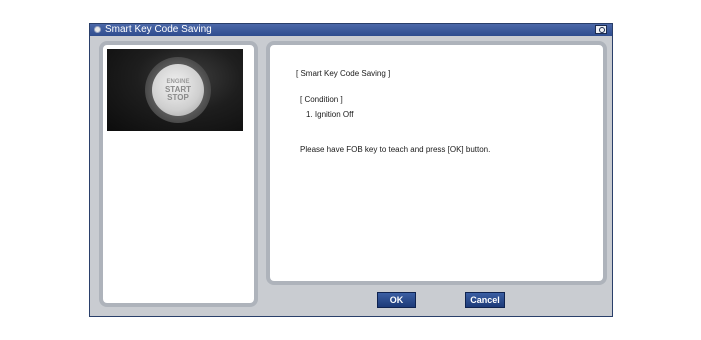 The height and width of the screenshot is (340, 701). Describe the element at coordinates (330, 114) in the screenshot. I see `condition-item: 1. Ignition Off` at that location.